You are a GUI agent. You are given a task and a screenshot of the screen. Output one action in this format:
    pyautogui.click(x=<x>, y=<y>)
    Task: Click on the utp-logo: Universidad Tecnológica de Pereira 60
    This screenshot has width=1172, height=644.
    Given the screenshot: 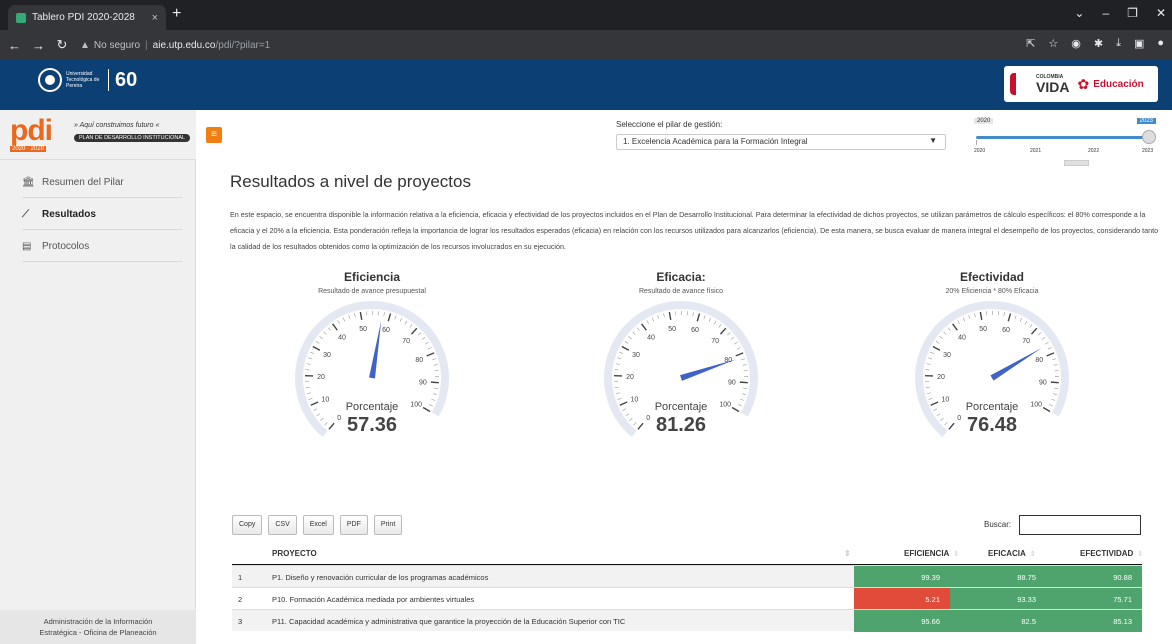 What is the action you would take?
    pyautogui.click(x=87, y=80)
    